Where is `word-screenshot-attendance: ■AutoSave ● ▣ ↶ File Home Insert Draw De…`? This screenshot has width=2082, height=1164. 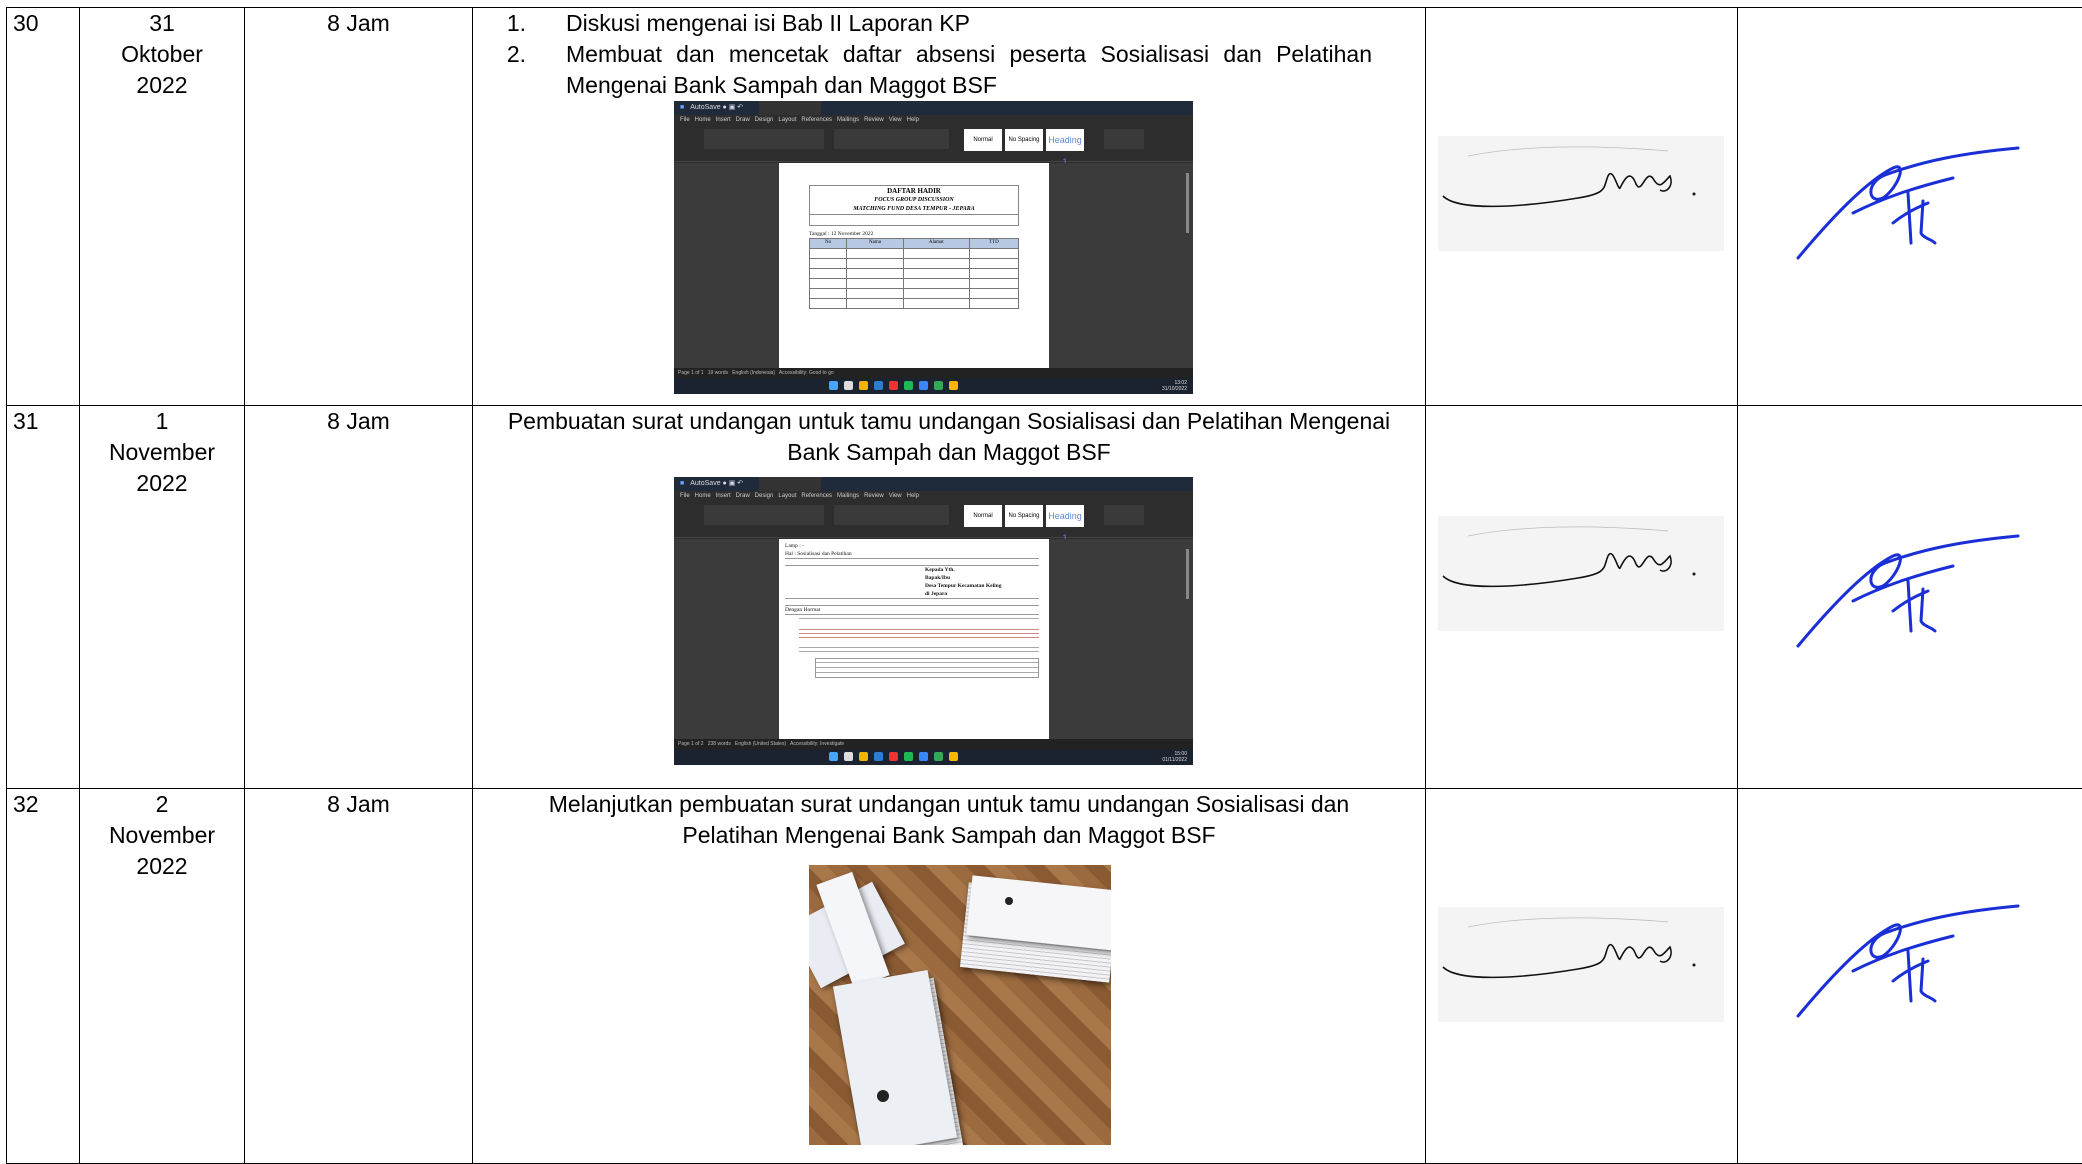 word-screenshot-attendance: ■AutoSave ● ▣ ↶ File Home Insert Draw De… is located at coordinates (933, 247).